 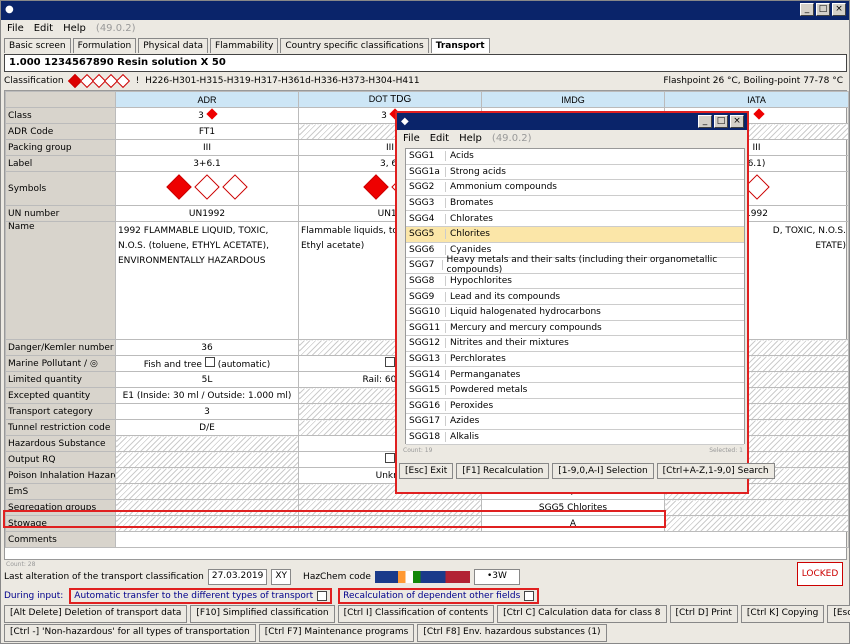 What do you see at coordinates (823, 9) in the screenshot?
I see `maximize-button: □` at bounding box center [823, 9].